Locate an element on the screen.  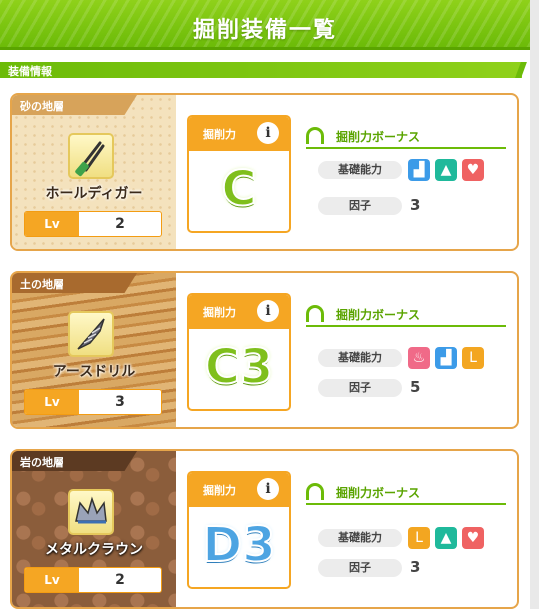
section-label: 装備情報 is located at coordinates (30, 71).